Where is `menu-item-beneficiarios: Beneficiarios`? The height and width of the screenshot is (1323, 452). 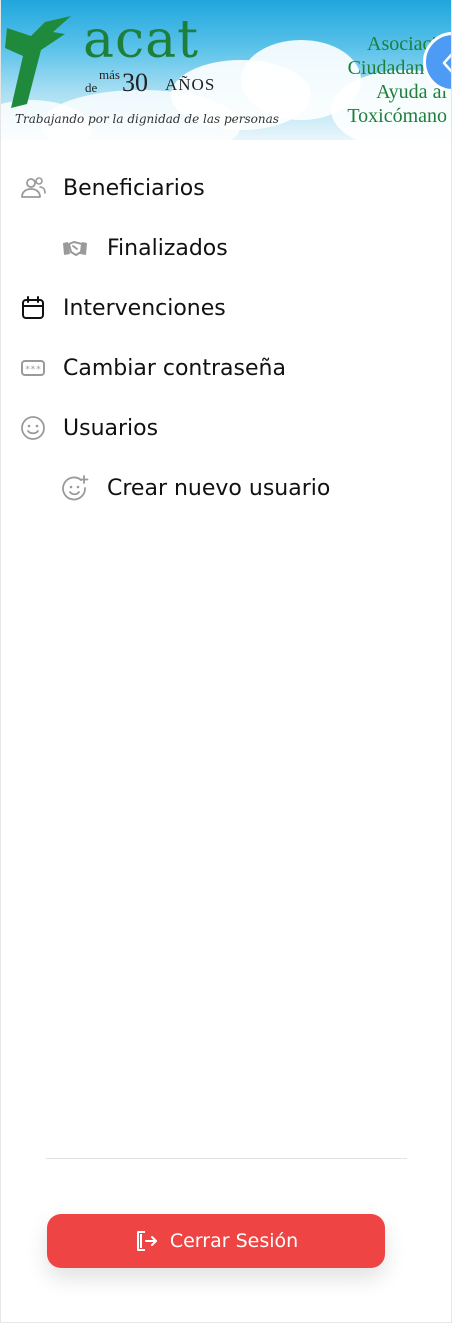 menu-item-beneficiarios: Beneficiarios is located at coordinates (112, 188).